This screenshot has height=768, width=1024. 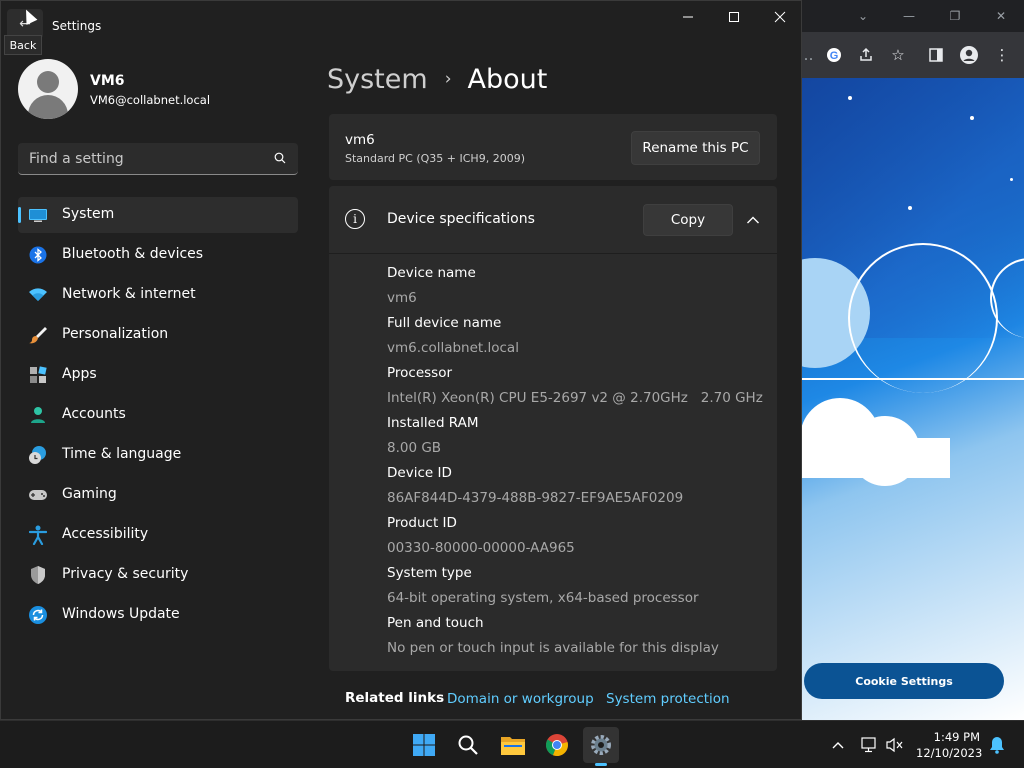 I want to click on sidebar-item-bluetooth: Bluetooth & devices, so click(x=158, y=255).